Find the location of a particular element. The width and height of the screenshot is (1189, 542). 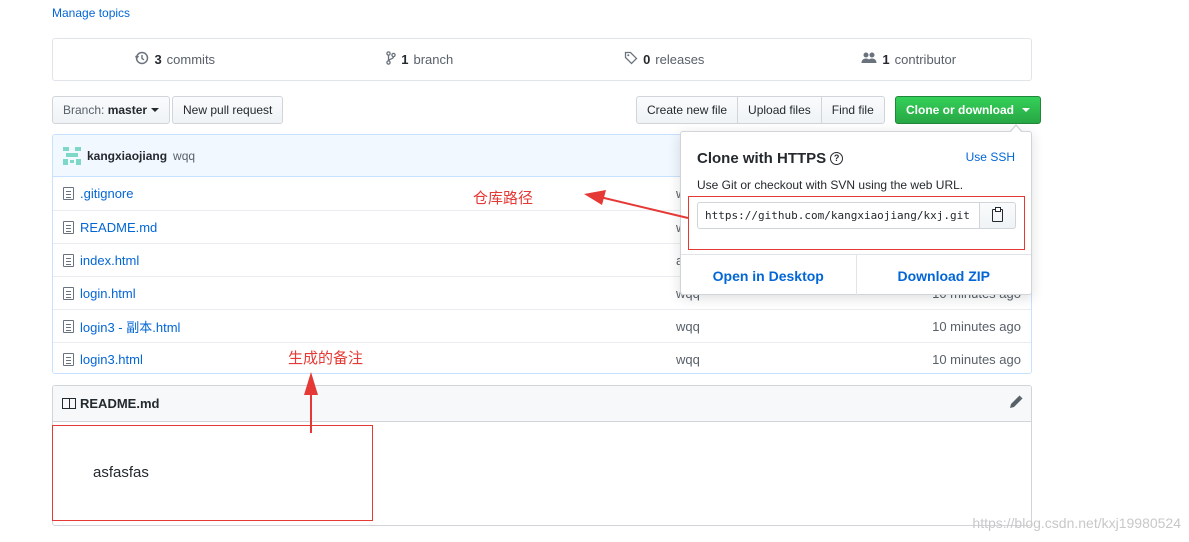

file-actions-group: Create new file Upload files Find file is located at coordinates (760, 110).